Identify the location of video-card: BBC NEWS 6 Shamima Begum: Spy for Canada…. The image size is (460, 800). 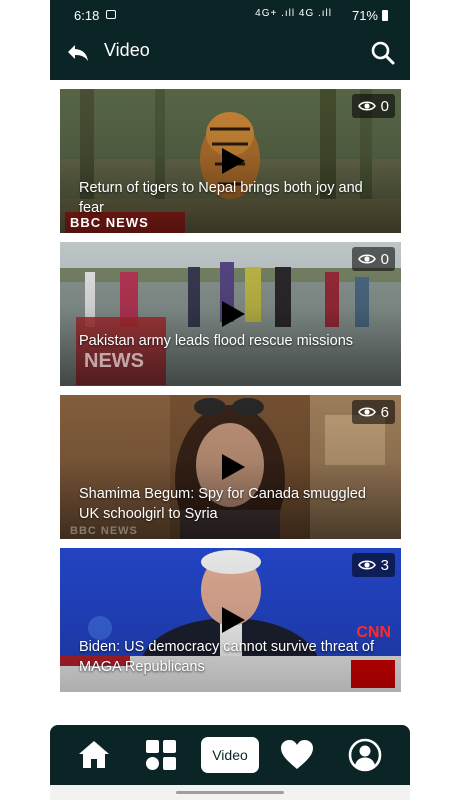
(230, 467).